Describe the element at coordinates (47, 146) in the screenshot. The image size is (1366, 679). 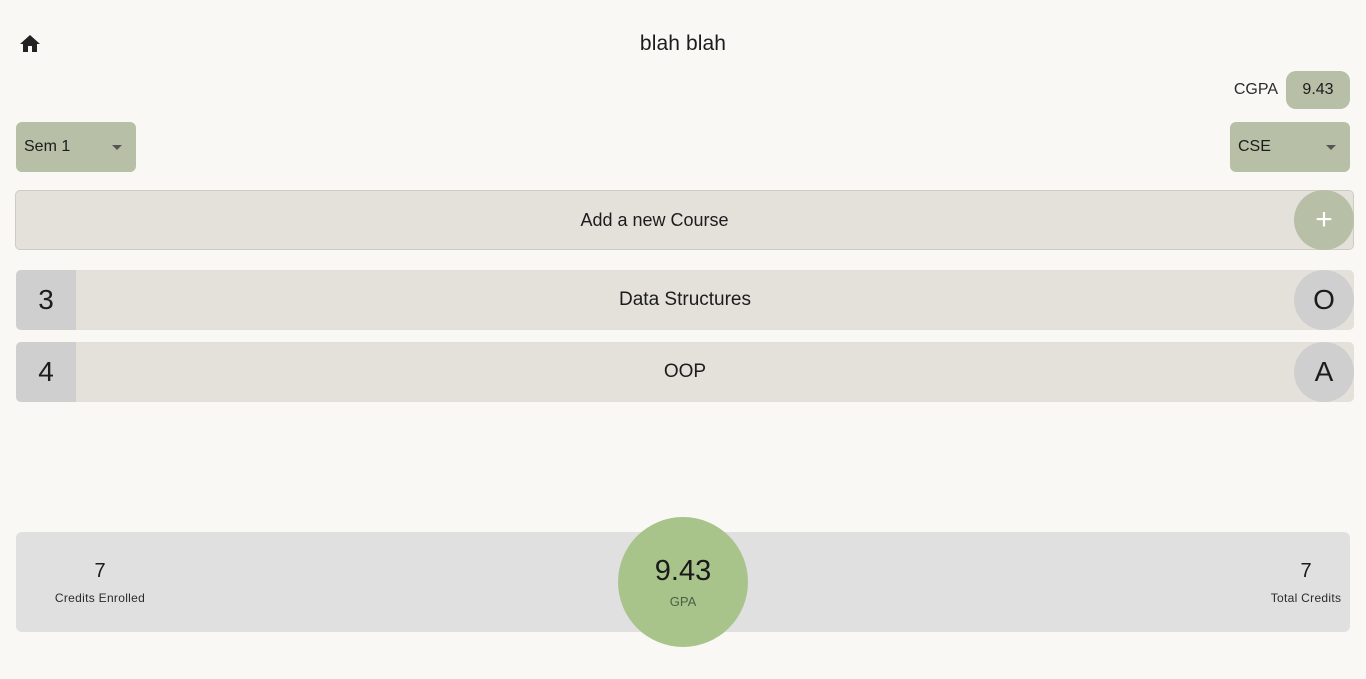
I see `semester-dropdown-value: Sem 1` at that location.